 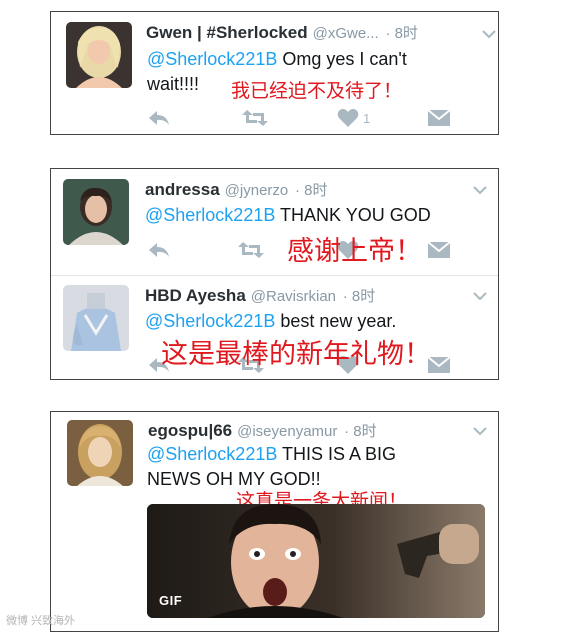 I want to click on display-name: HBD Ayesha, so click(x=195, y=295).